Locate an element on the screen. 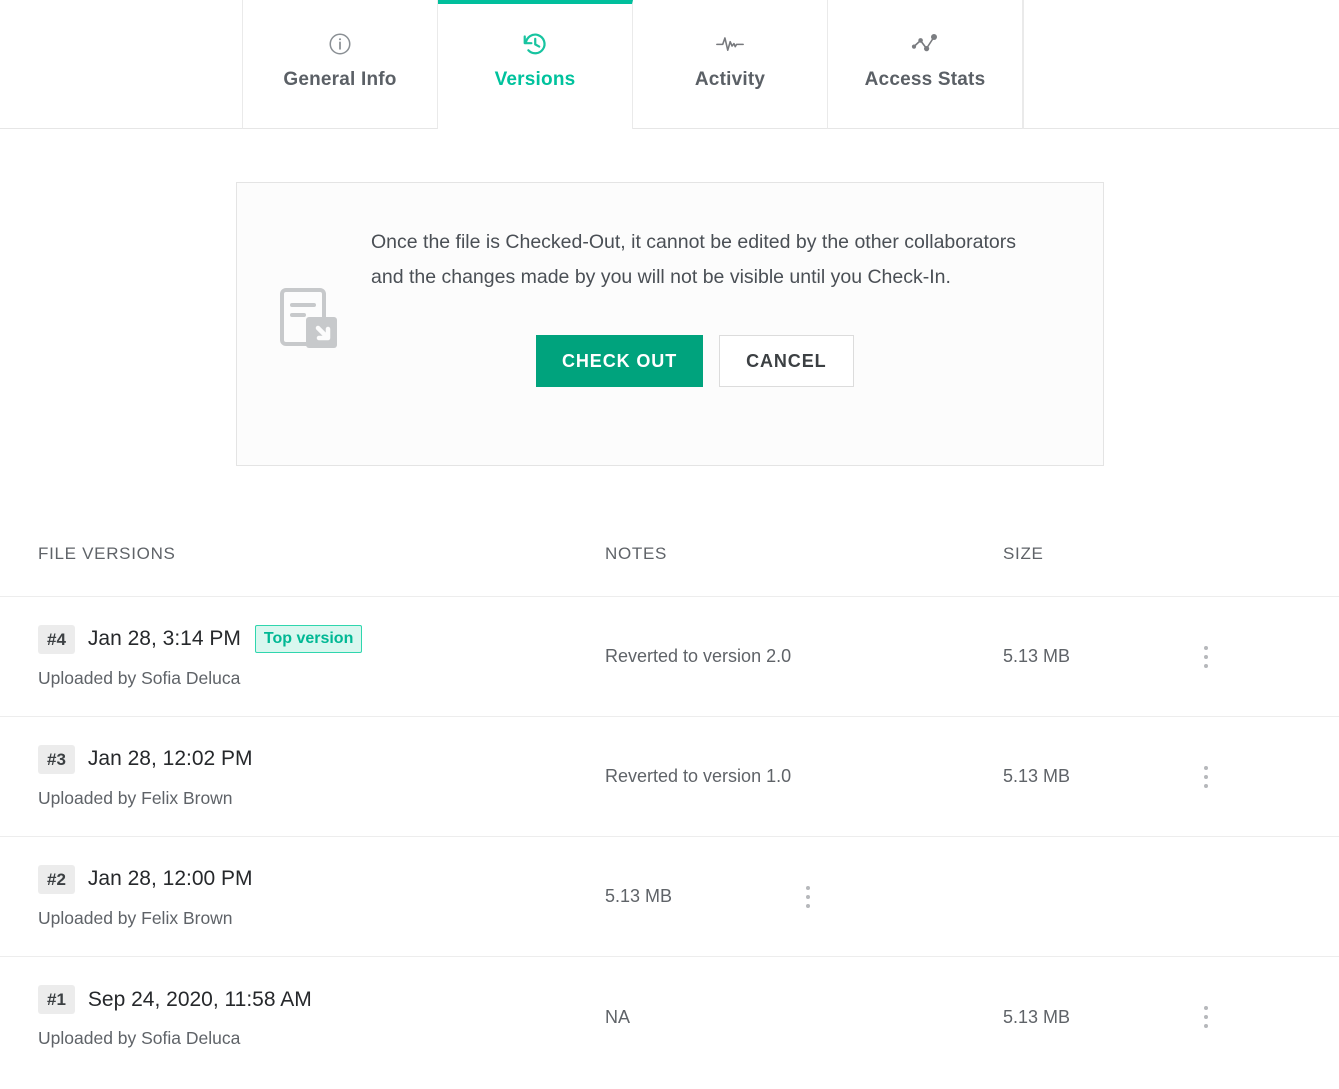  column-header-notes: NOTES is located at coordinates (636, 553).